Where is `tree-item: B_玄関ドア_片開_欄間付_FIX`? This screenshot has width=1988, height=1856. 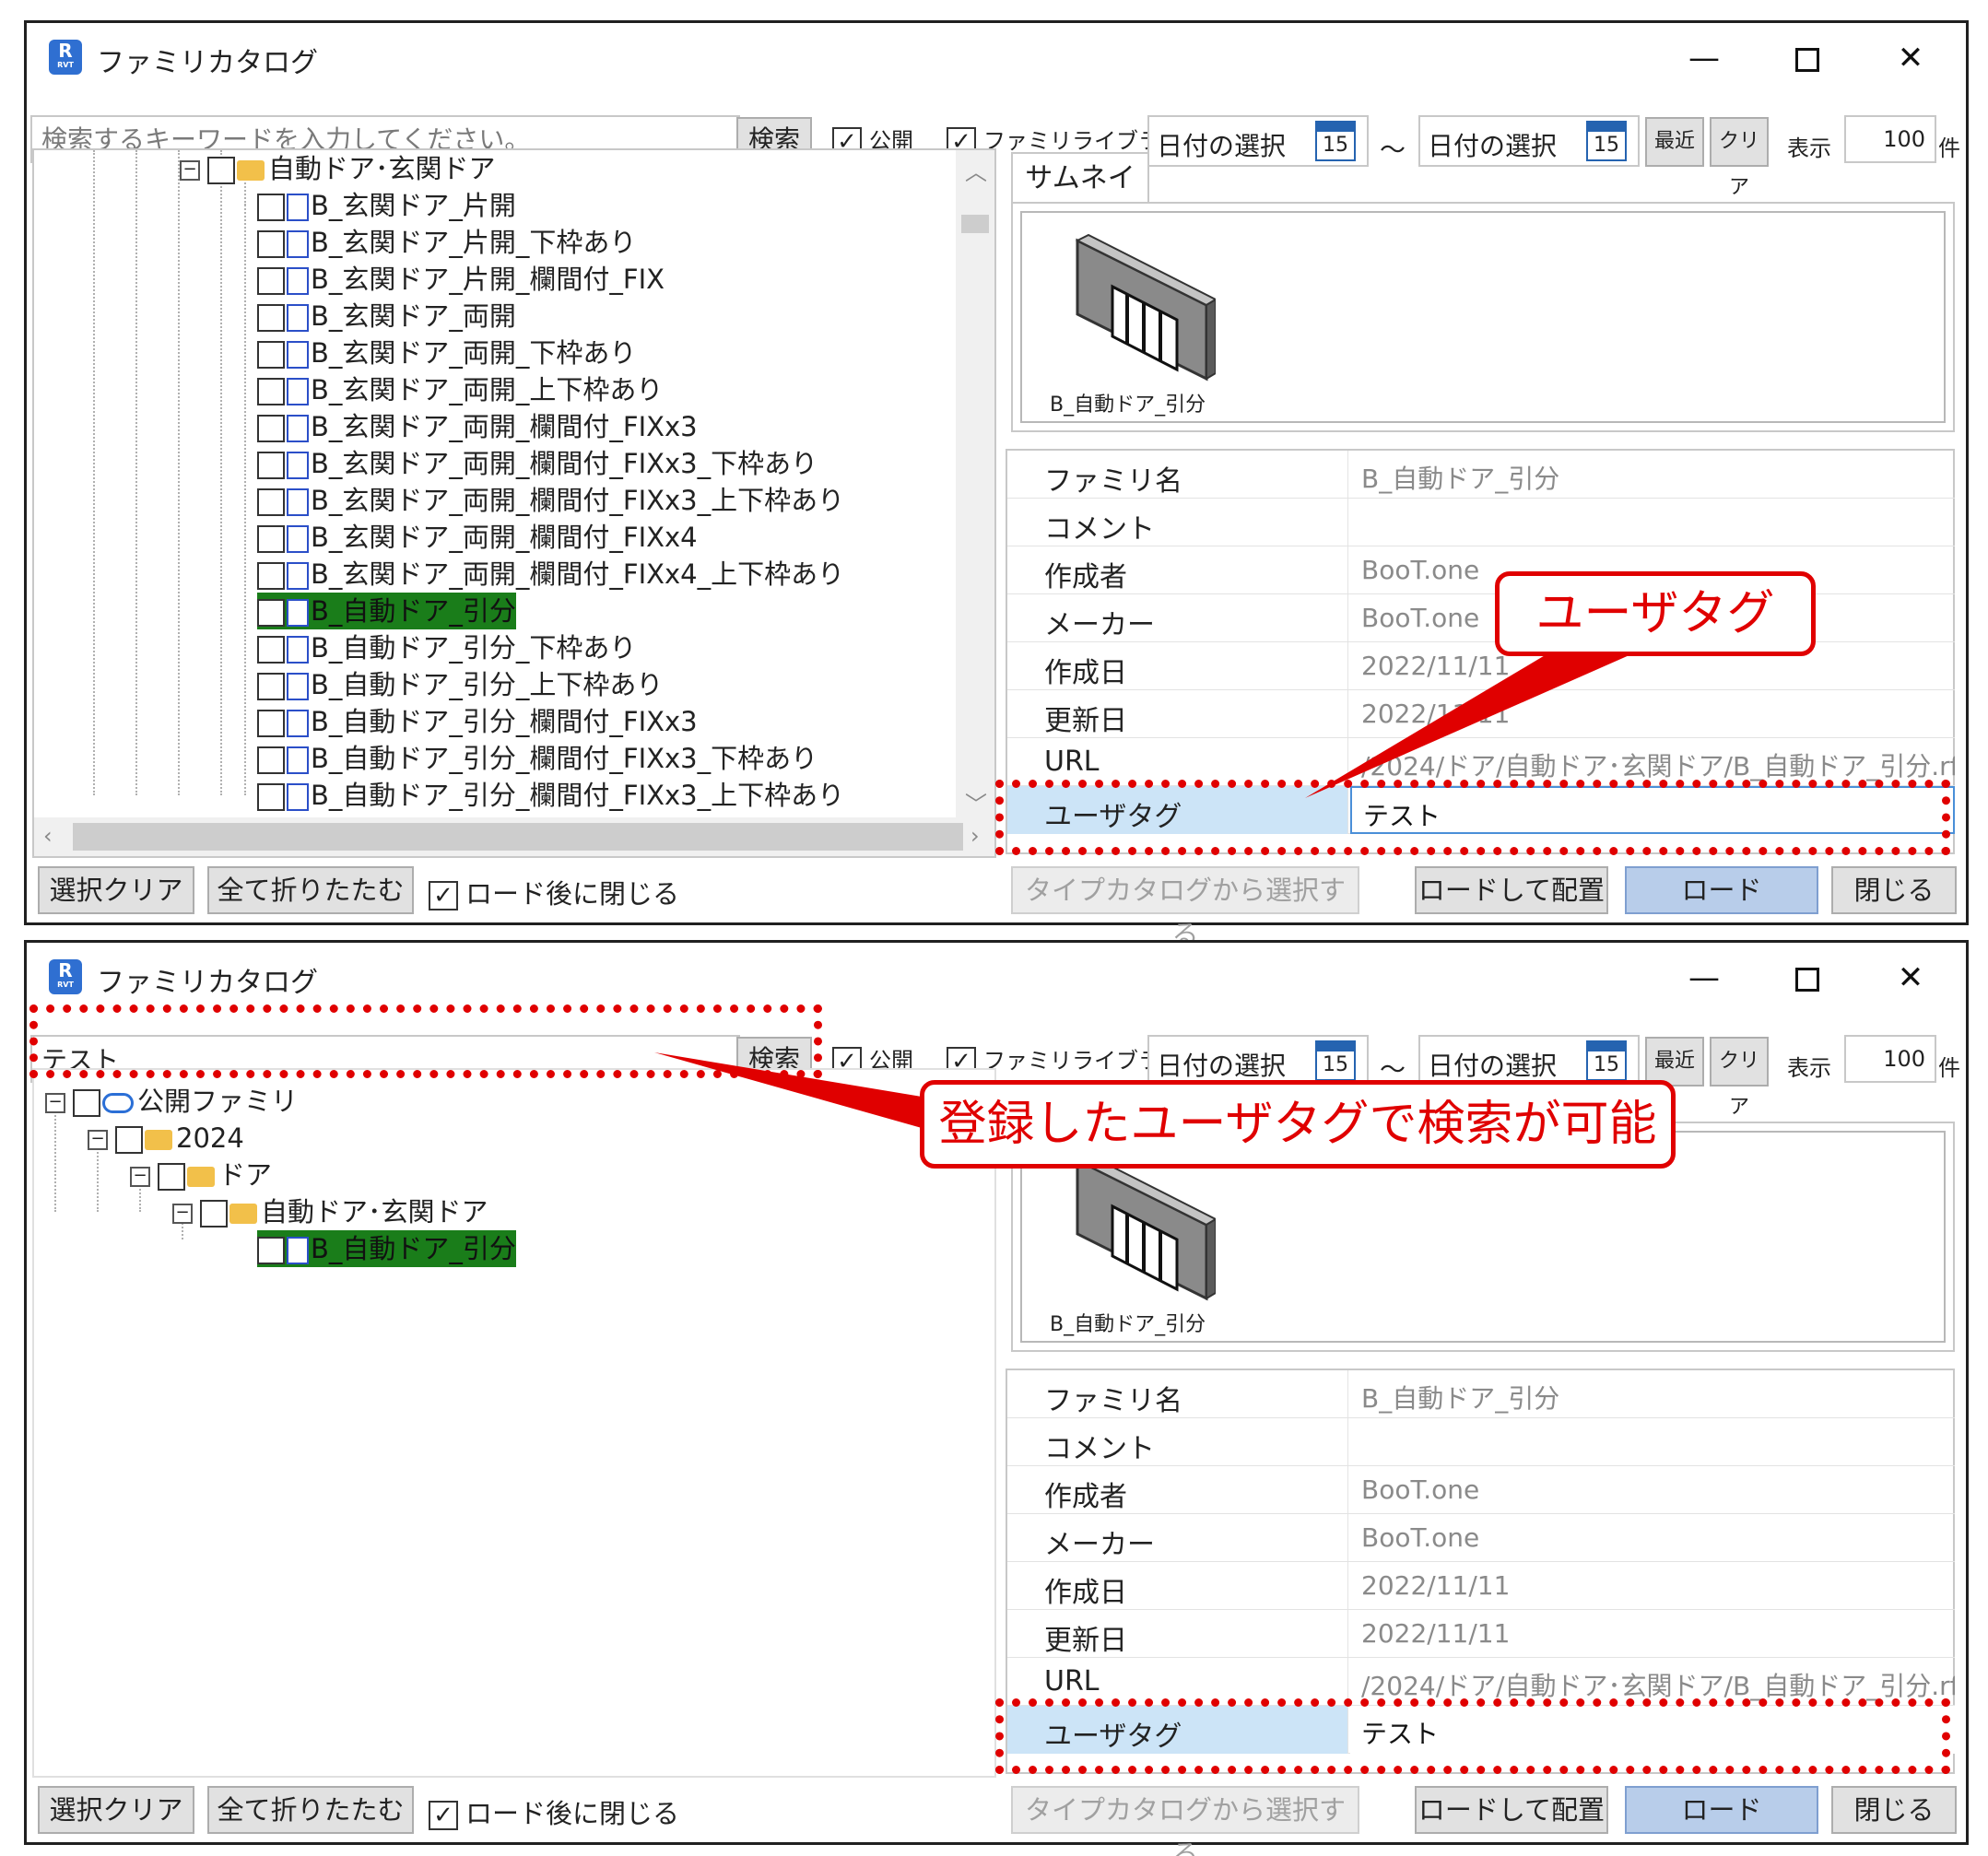 tree-item: B_玄関ドア_片開_欄間付_FIX is located at coordinates (461, 279).